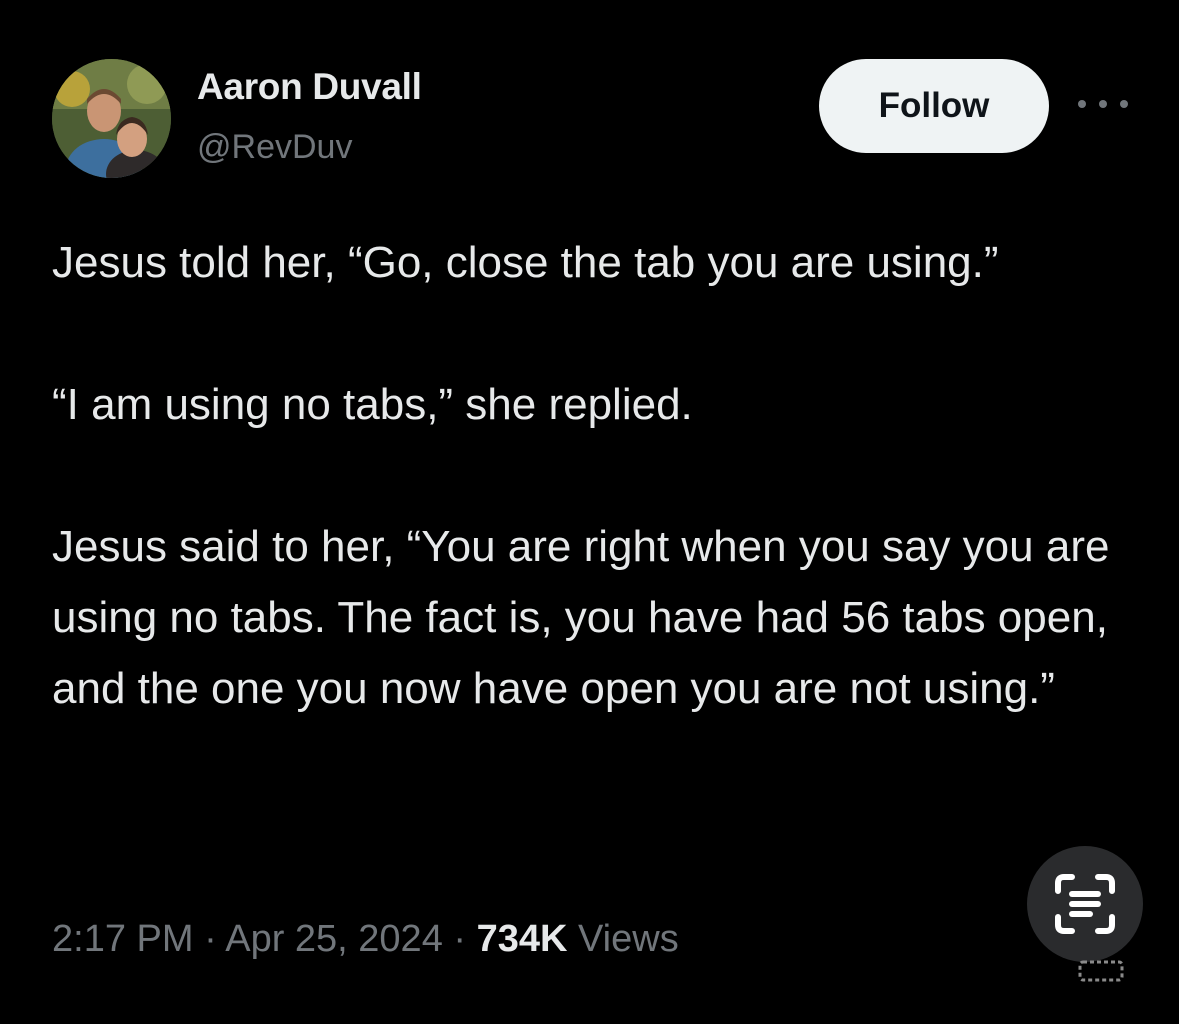 This screenshot has height=1024, width=1179. Describe the element at coordinates (274, 147) in the screenshot. I see `author-handle: @RevDuv` at that location.